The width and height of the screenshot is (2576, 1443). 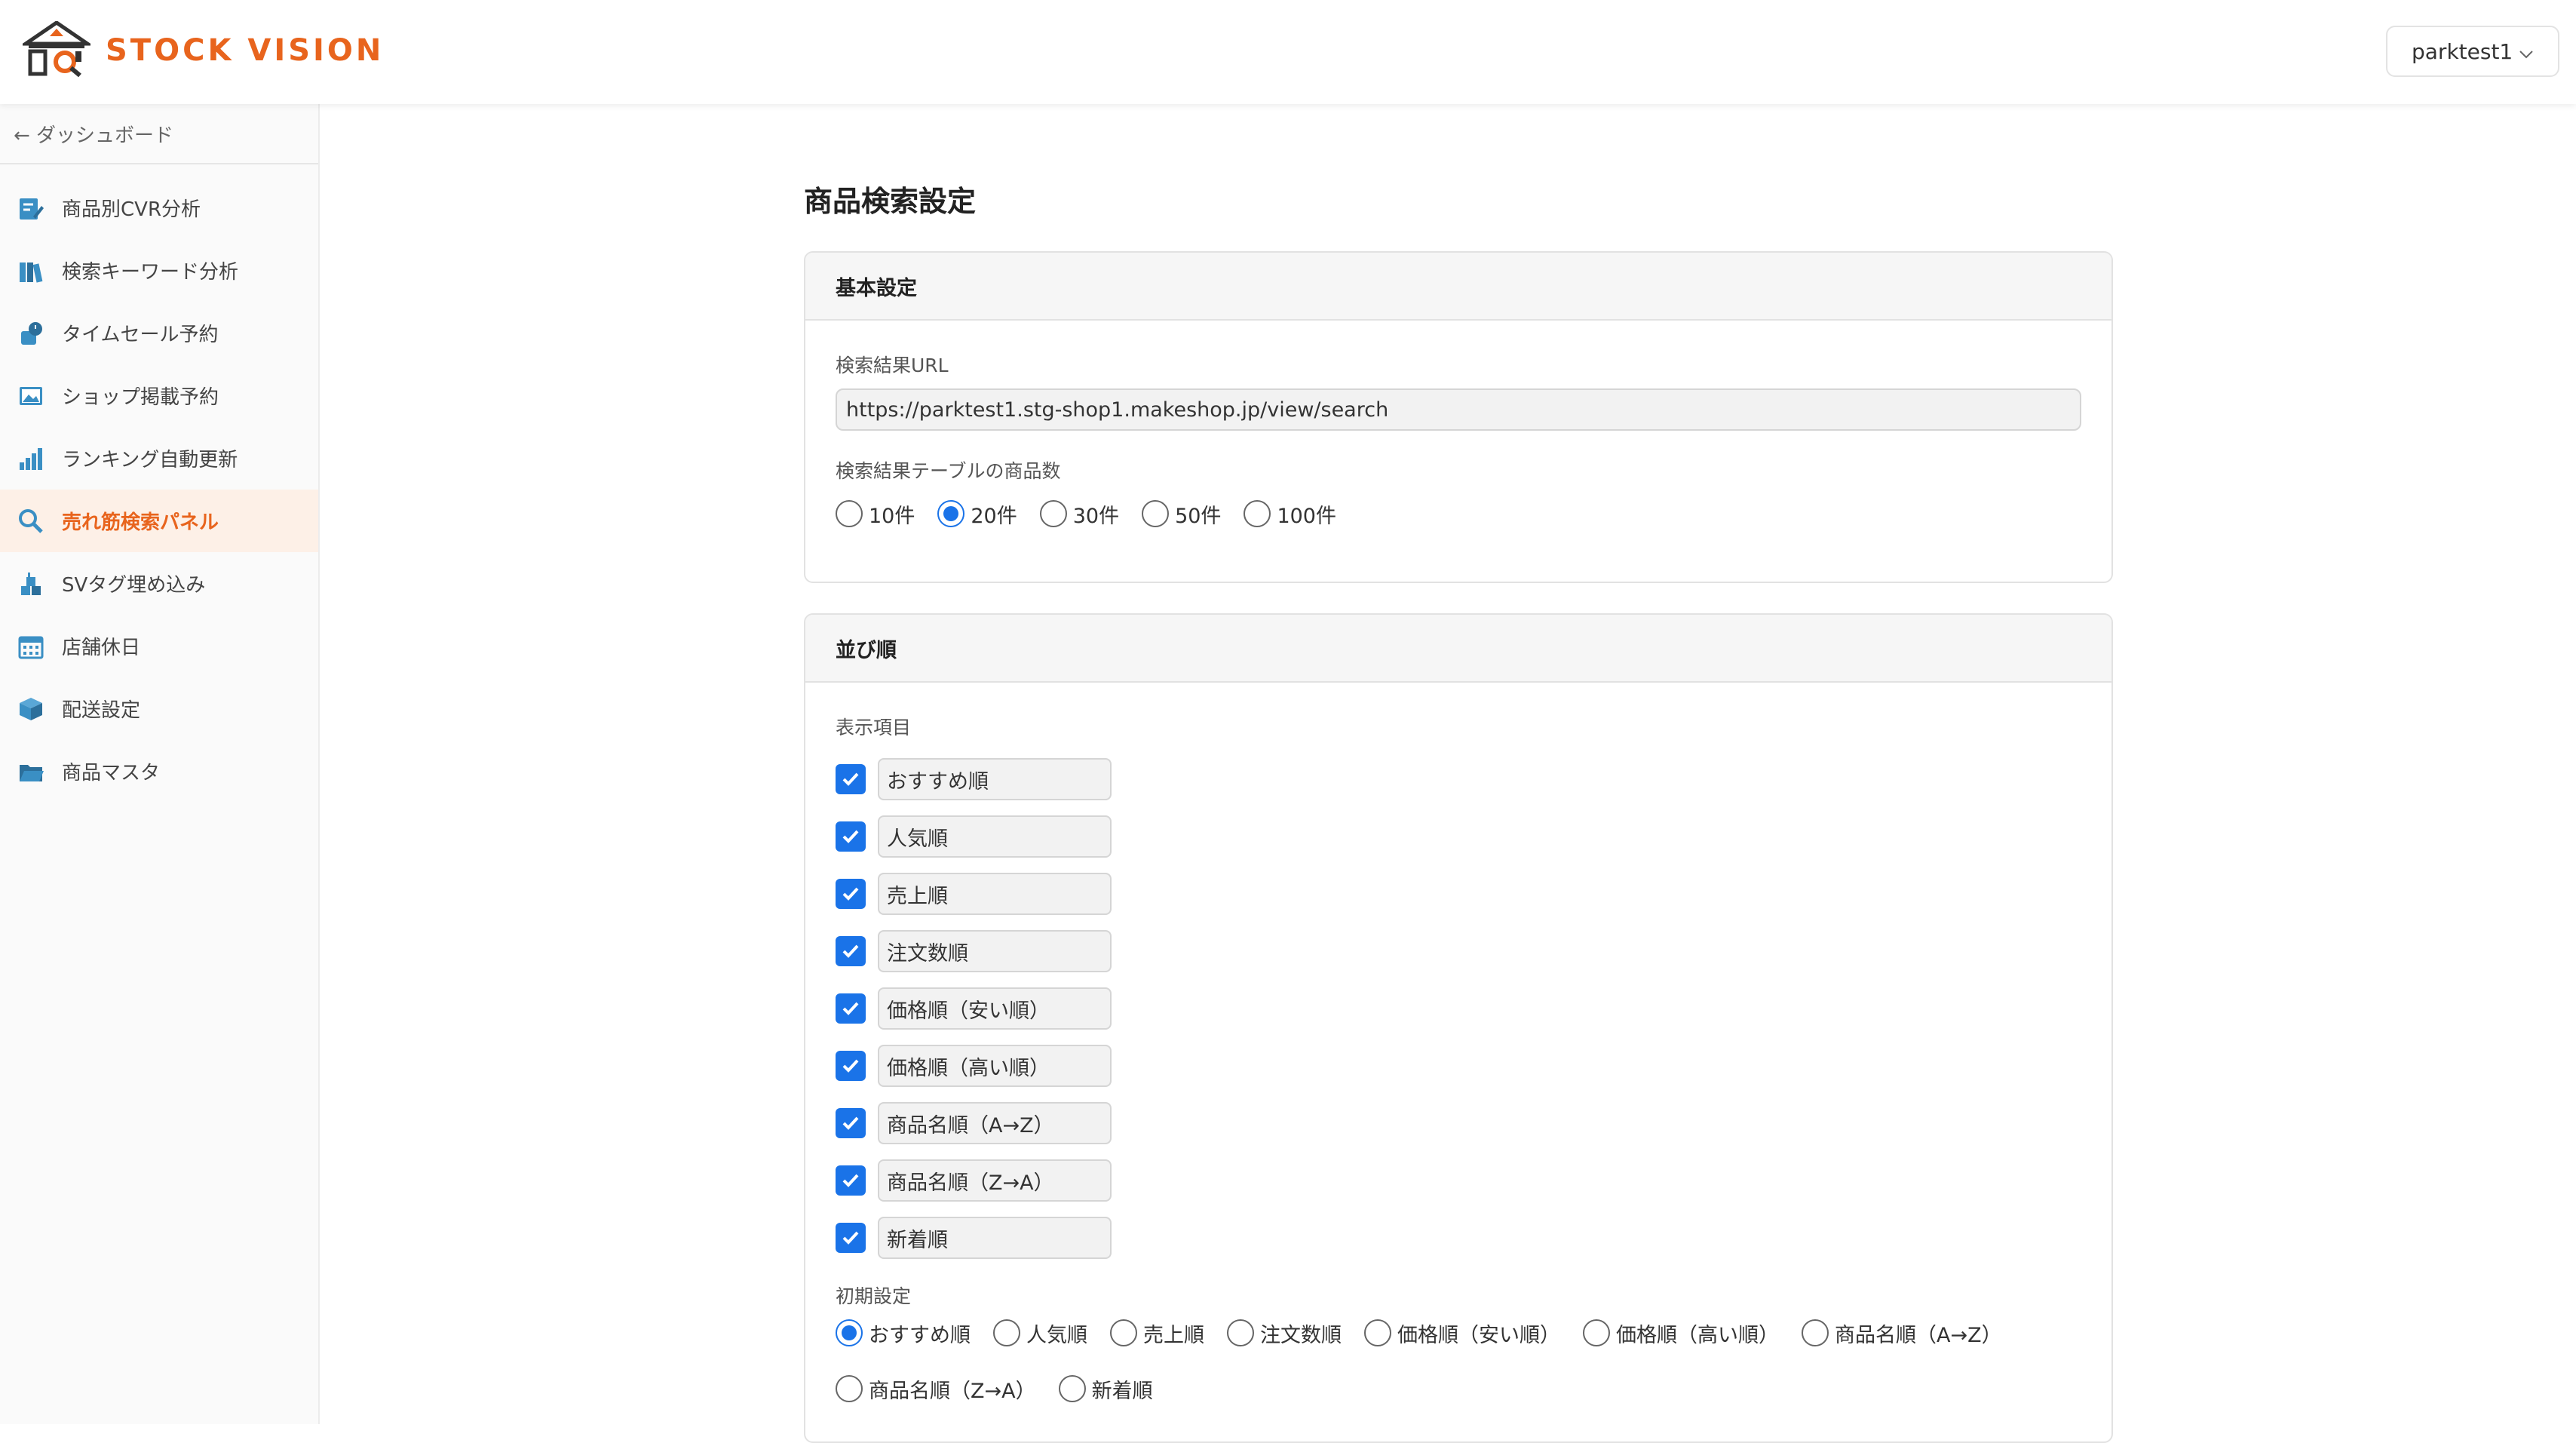 I want to click on card-header-basic: 基本設定, so click(x=1458, y=287).